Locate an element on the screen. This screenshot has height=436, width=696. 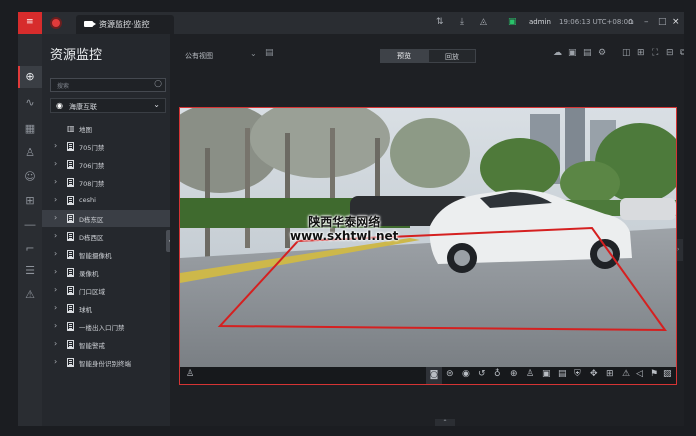
tree-node: › D栋东区 is located at coordinates (106, 218).